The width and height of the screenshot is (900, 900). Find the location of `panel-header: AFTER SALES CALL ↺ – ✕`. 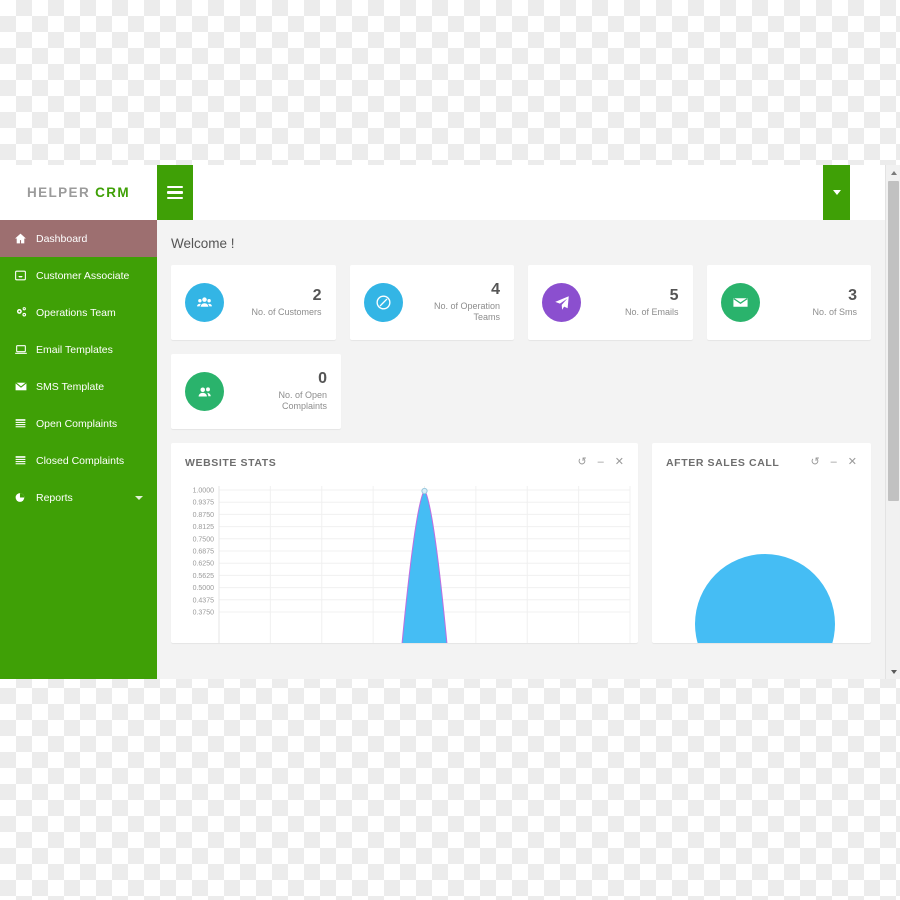

panel-header: AFTER SALES CALL ↺ – ✕ is located at coordinates (761, 462).